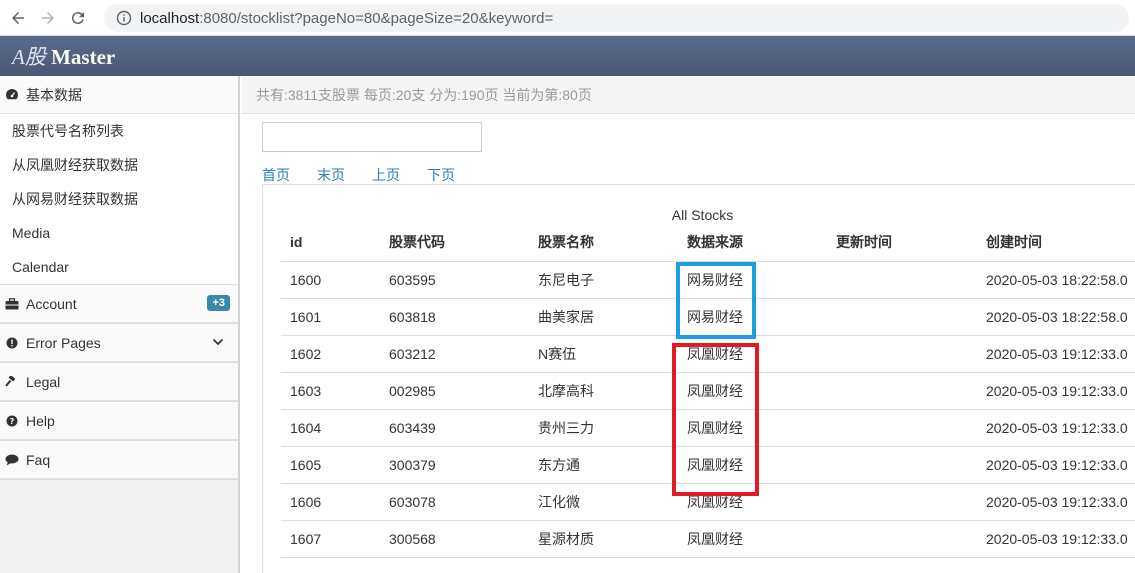 The height and width of the screenshot is (573, 1135). I want to click on sidebar-label: Account, so click(51, 303).